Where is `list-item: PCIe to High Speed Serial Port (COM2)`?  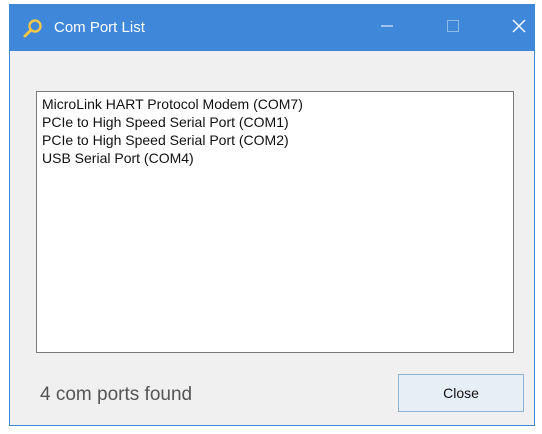 list-item: PCIe to High Speed Serial Port (COM2) is located at coordinates (275, 140).